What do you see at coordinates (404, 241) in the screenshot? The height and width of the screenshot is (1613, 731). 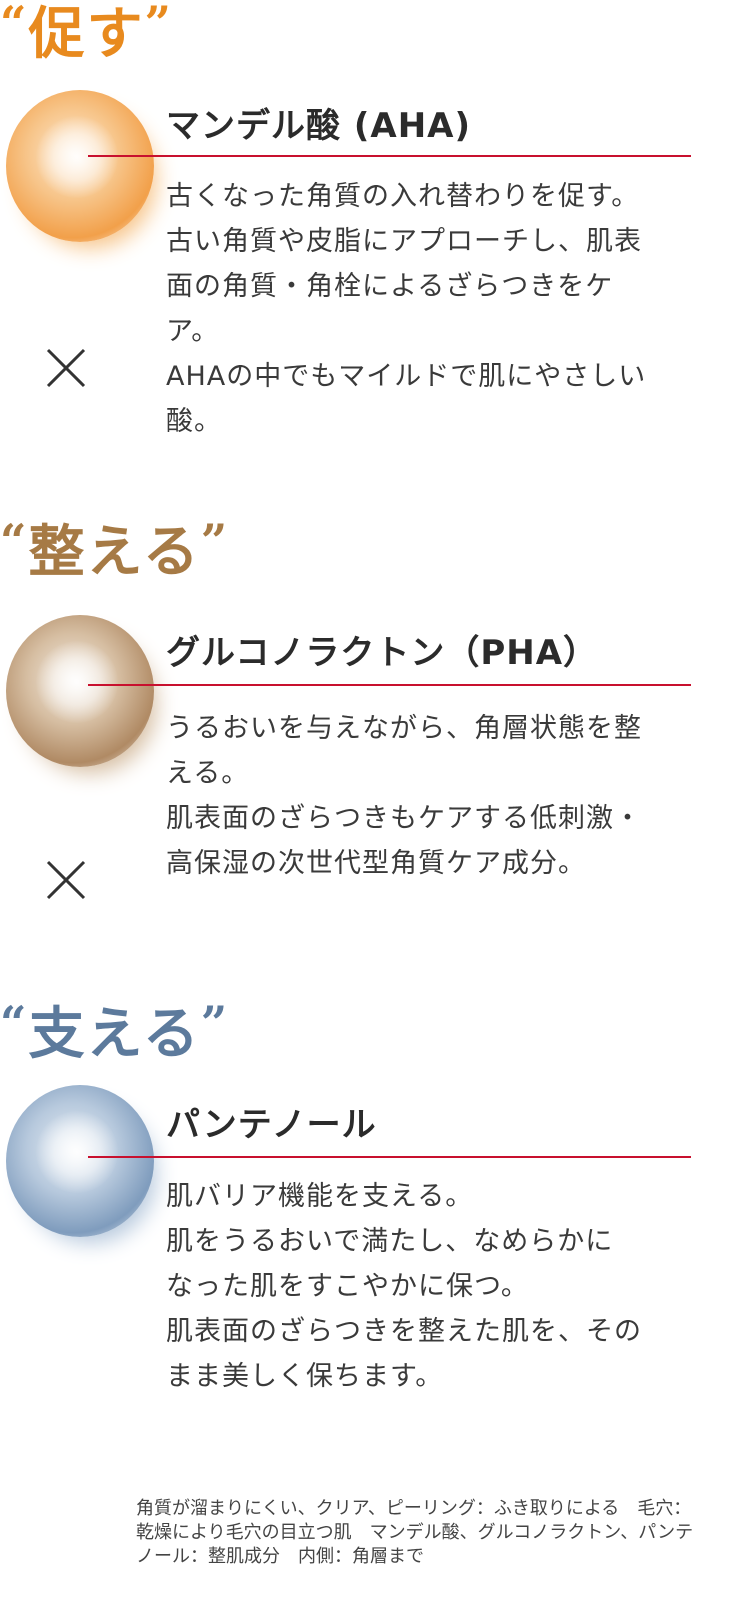 I see `description-line: 古い角質や皮脂にアプローチし、肌表` at bounding box center [404, 241].